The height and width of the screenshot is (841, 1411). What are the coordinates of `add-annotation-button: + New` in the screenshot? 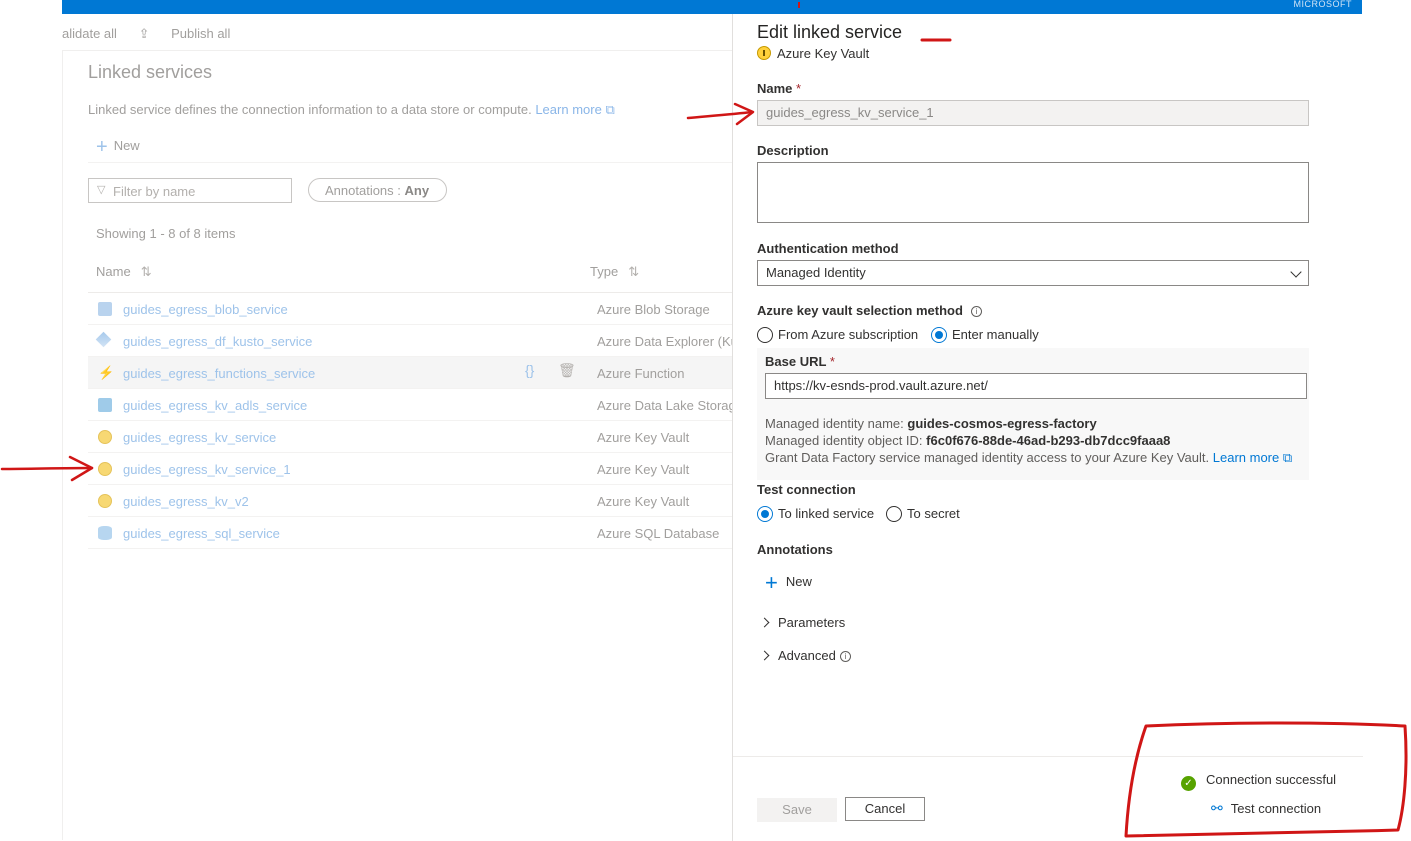 It's located at (788, 583).